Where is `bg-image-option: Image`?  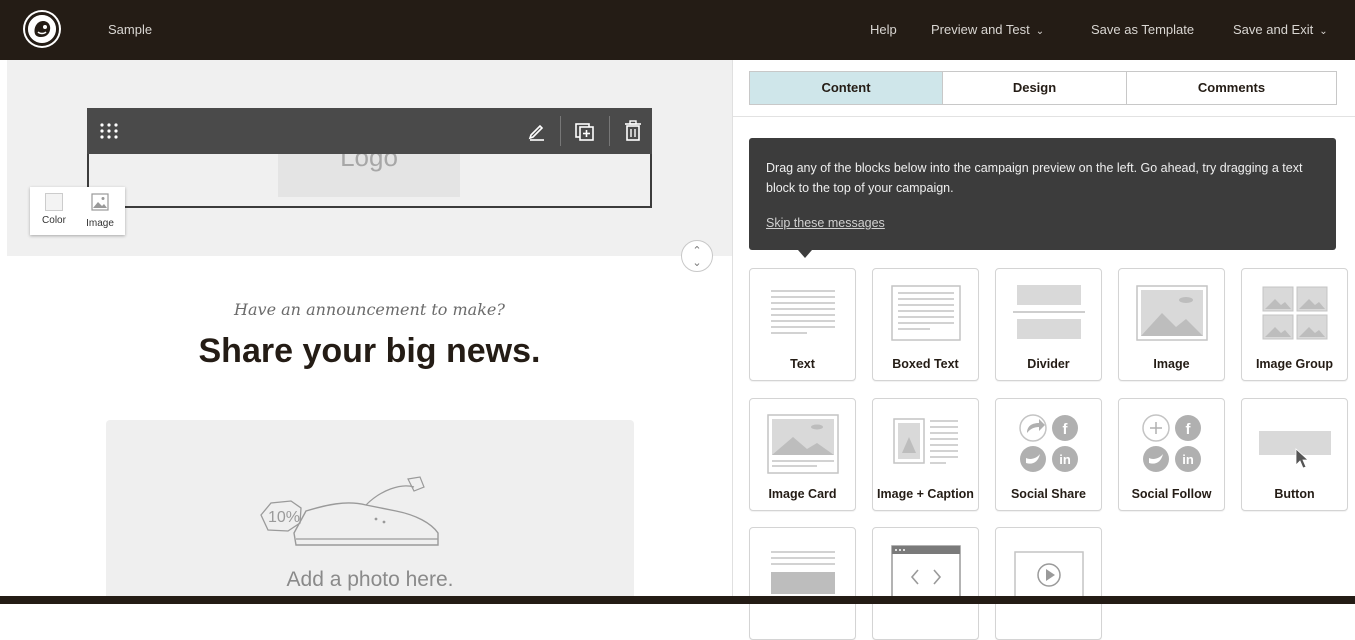 bg-image-option: Image is located at coordinates (100, 211).